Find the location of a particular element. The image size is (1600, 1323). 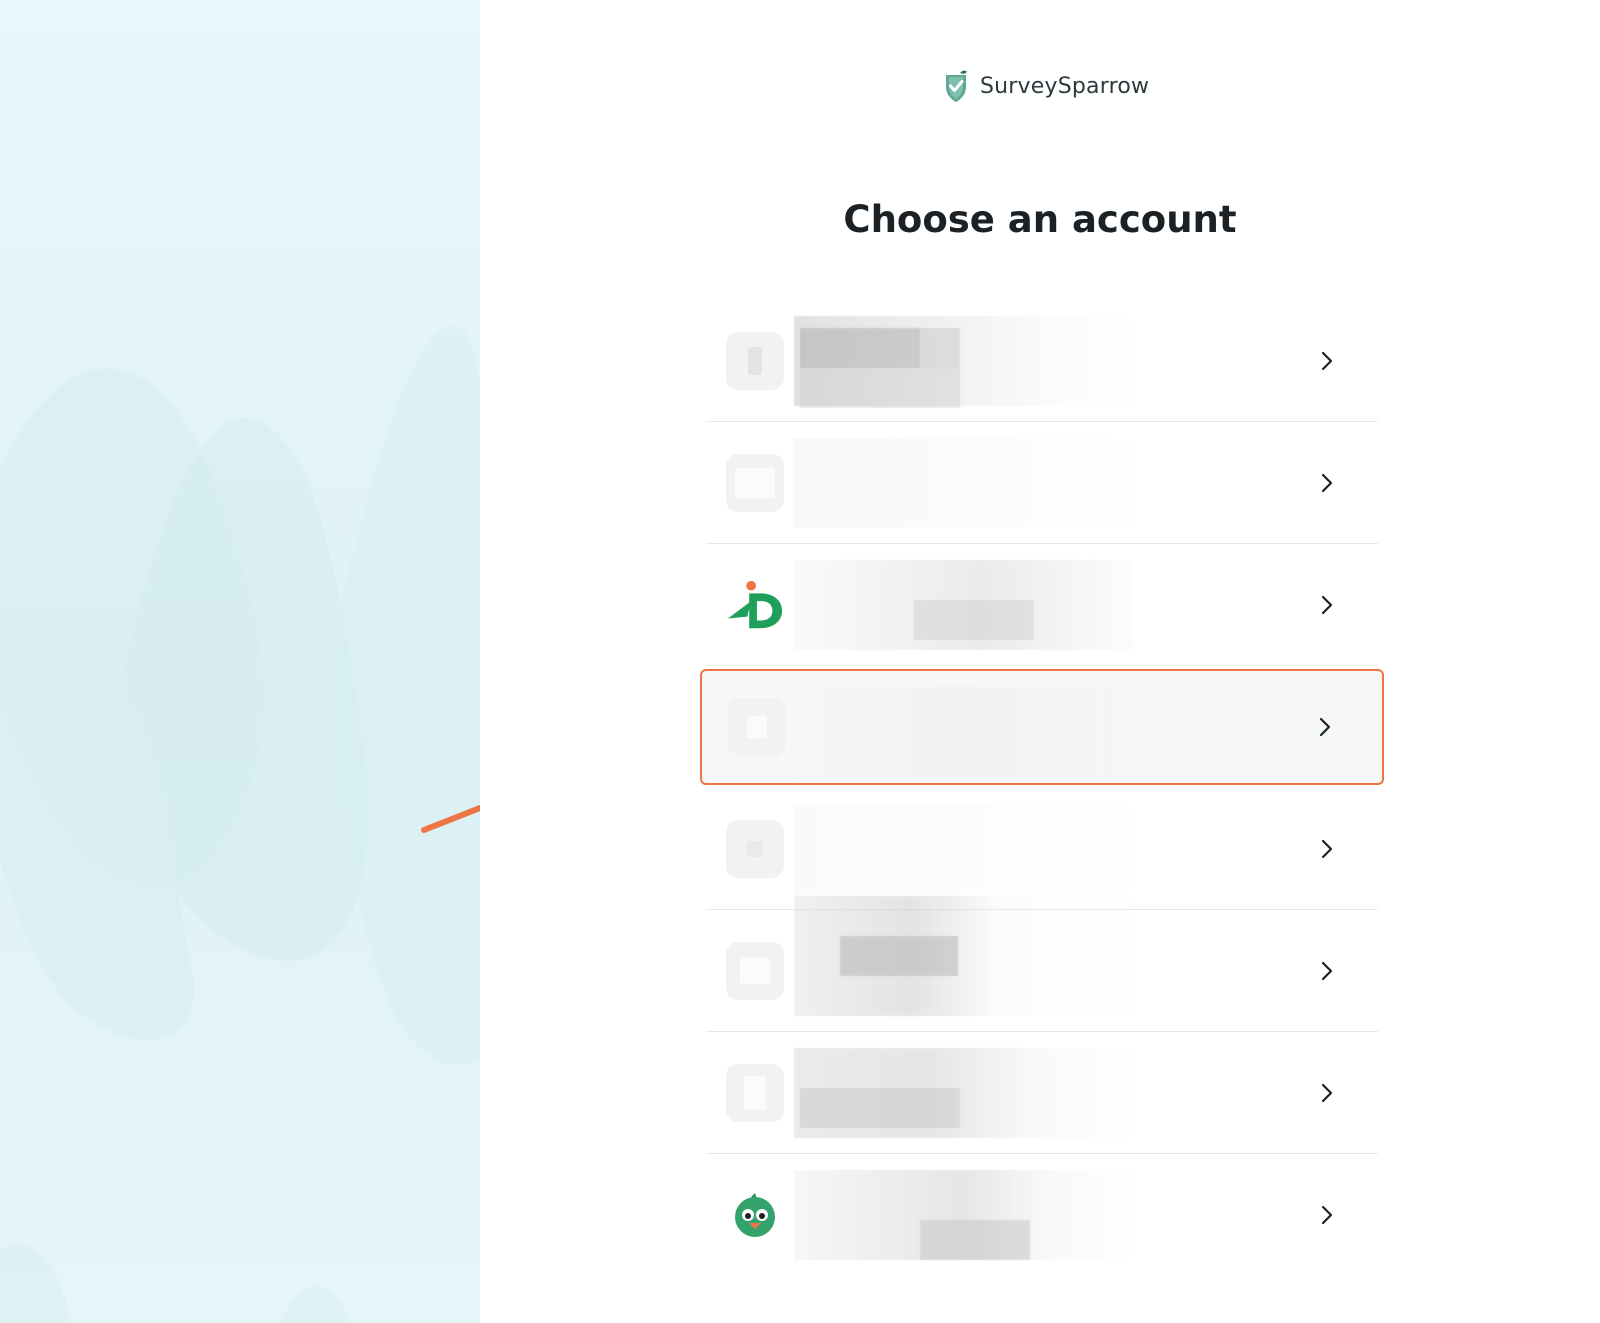

page-title: Choose an account is located at coordinates (1040, 219).